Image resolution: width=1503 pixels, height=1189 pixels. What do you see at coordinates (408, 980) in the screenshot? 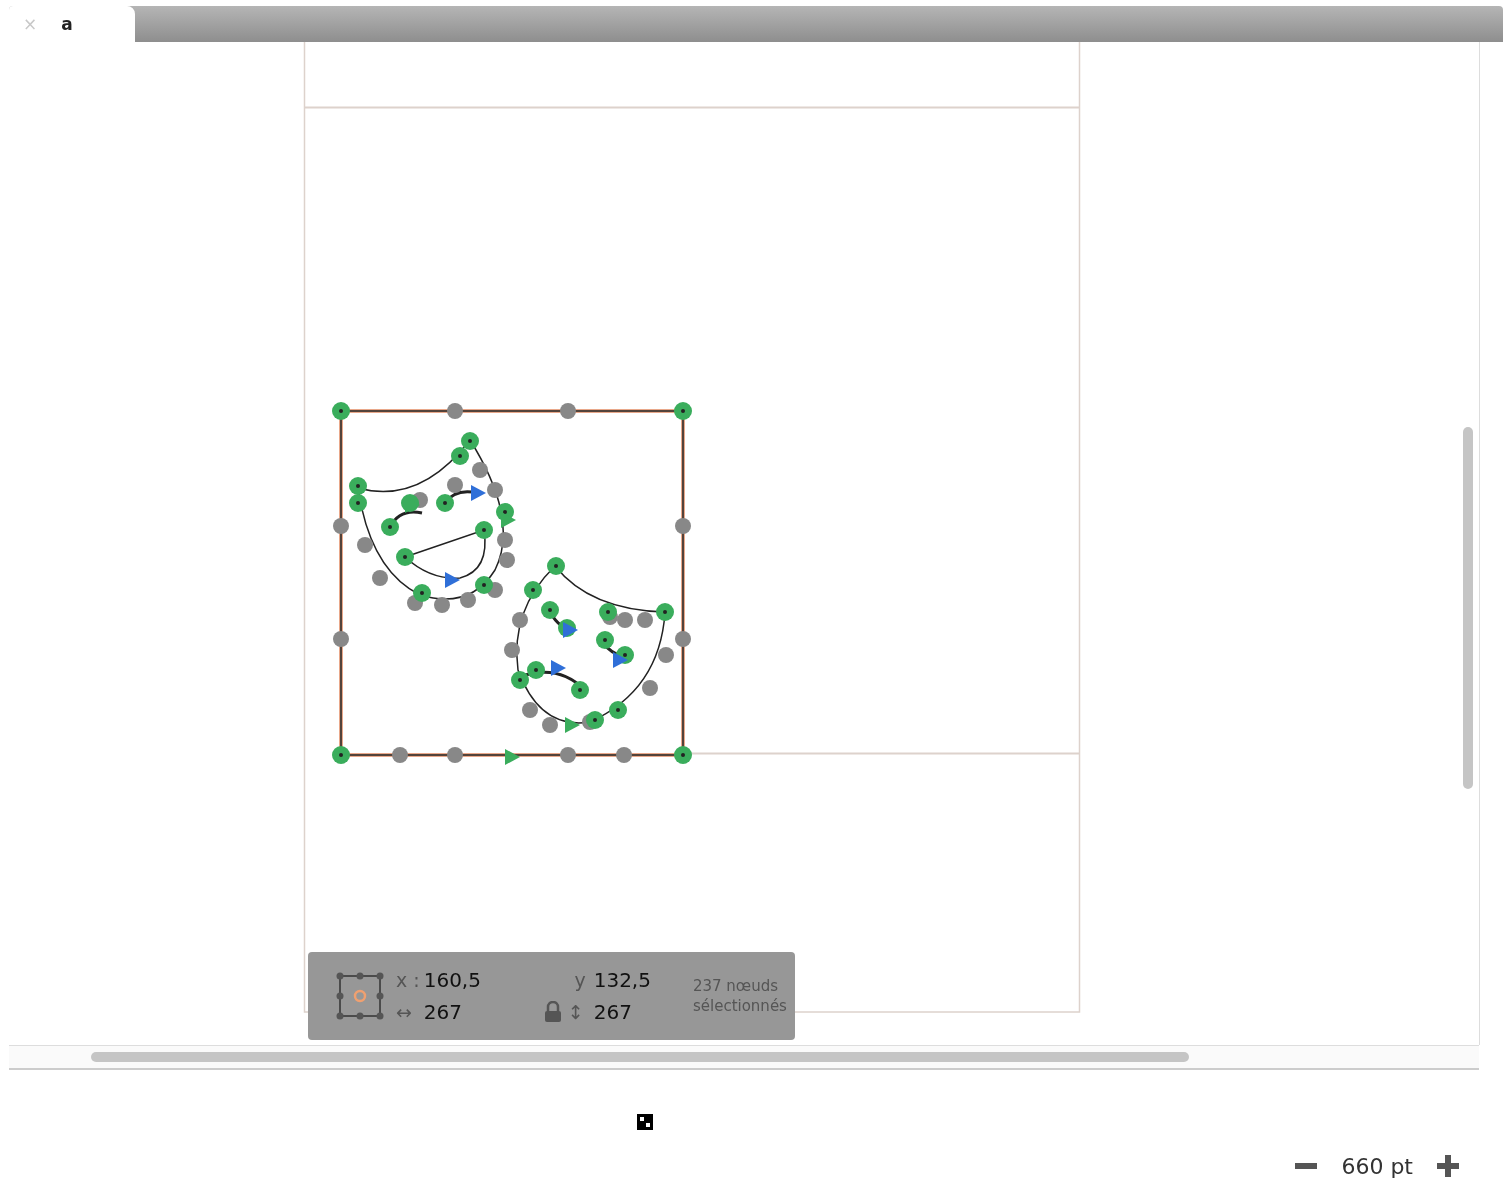
I see `x-label: x :` at bounding box center [408, 980].